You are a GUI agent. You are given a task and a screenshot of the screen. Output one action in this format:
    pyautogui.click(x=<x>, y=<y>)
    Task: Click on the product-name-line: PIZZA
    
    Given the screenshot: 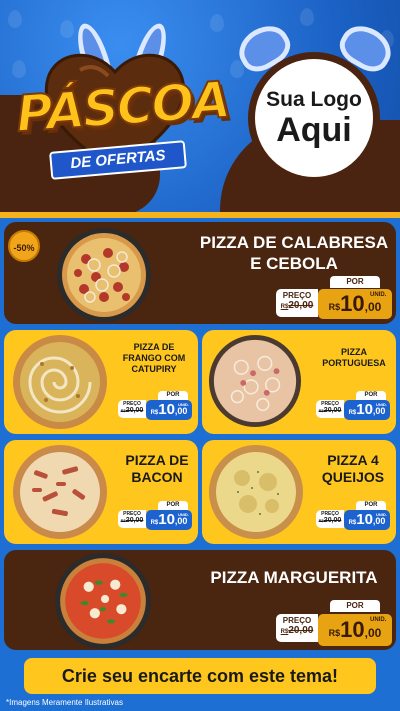 What is the action you would take?
    pyautogui.click(x=354, y=352)
    